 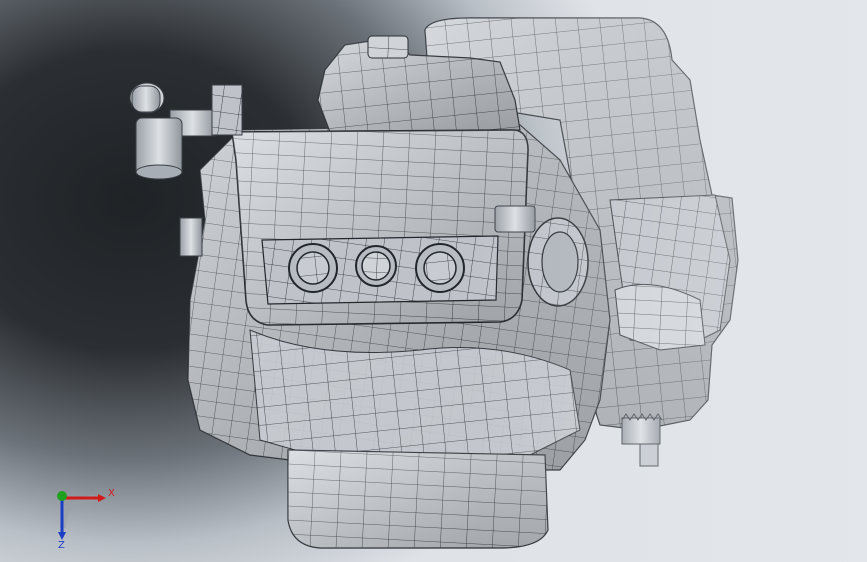 What do you see at coordinates (642, 440) in the screenshot?
I see `gear` at bounding box center [642, 440].